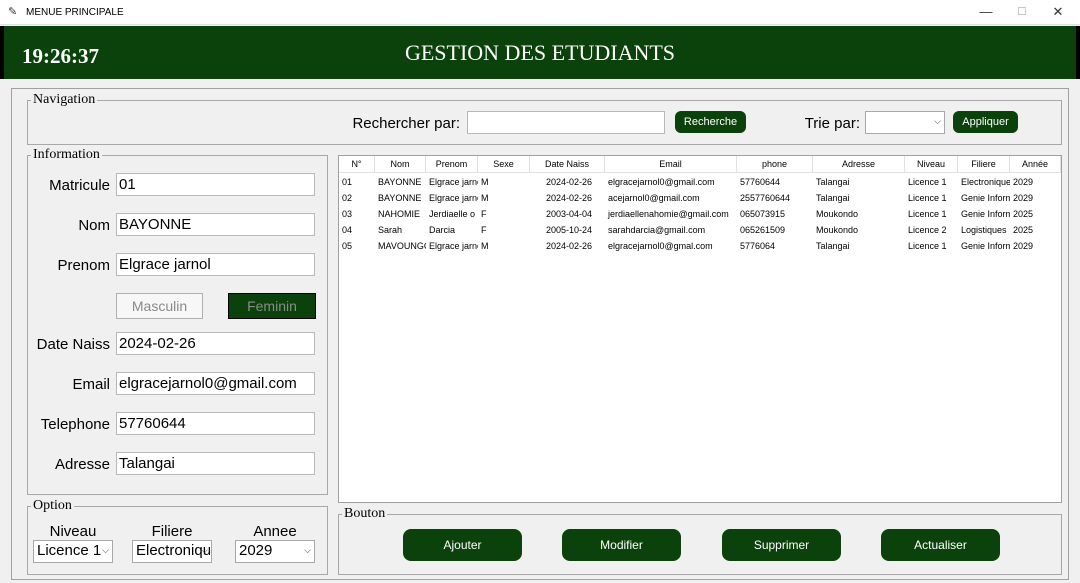  What do you see at coordinates (172, 551) in the screenshot?
I see `filiere-select: Electronique ⌵` at bounding box center [172, 551].